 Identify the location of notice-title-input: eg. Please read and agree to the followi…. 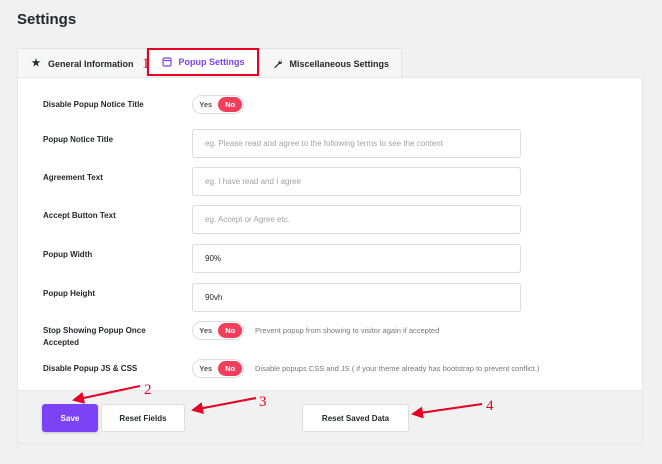
(356, 143).